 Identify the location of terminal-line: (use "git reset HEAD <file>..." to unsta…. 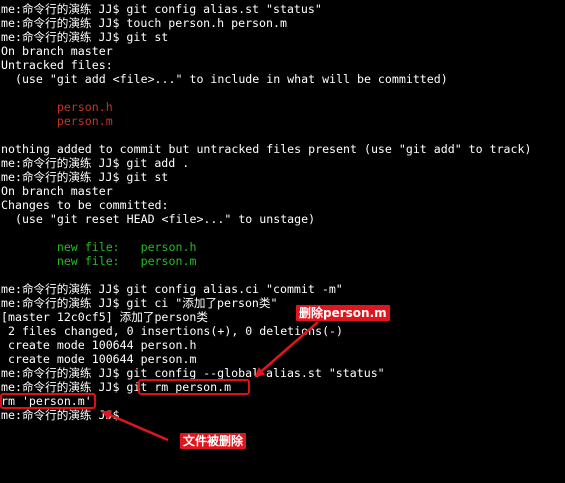
(158, 219).